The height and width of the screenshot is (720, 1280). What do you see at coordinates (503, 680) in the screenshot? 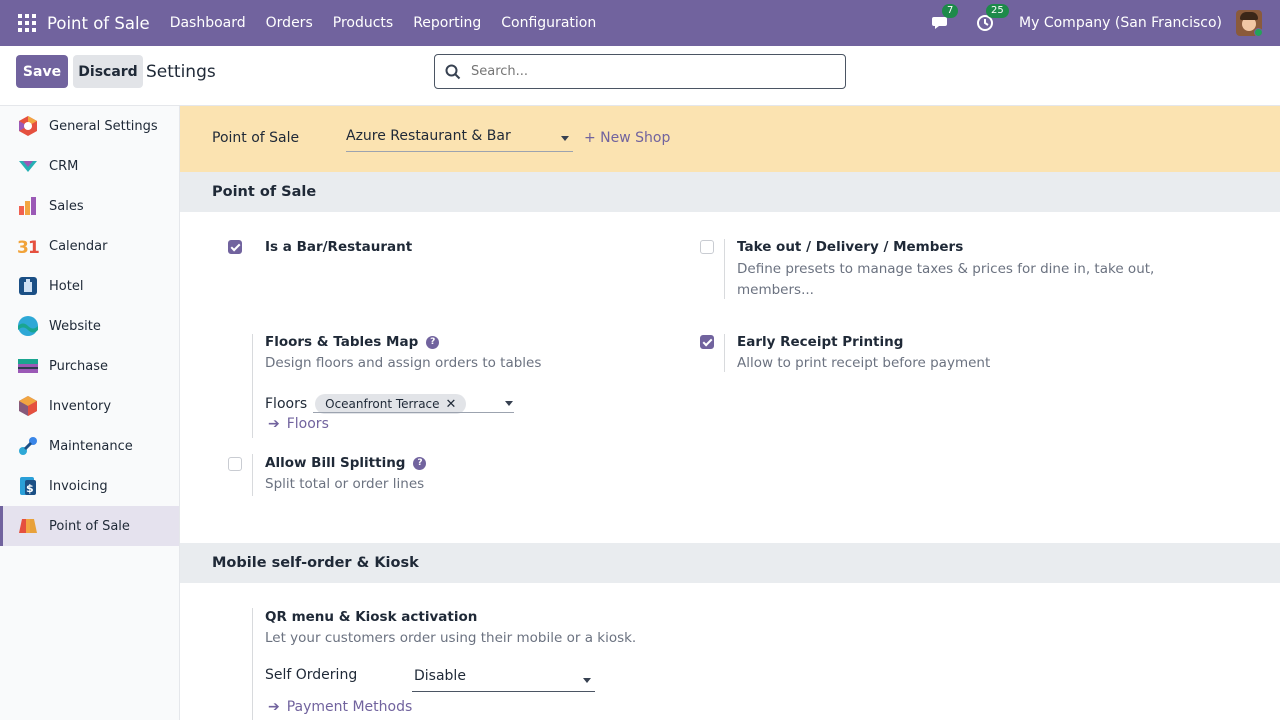
I see `self-ordering-select: Disable` at bounding box center [503, 680].